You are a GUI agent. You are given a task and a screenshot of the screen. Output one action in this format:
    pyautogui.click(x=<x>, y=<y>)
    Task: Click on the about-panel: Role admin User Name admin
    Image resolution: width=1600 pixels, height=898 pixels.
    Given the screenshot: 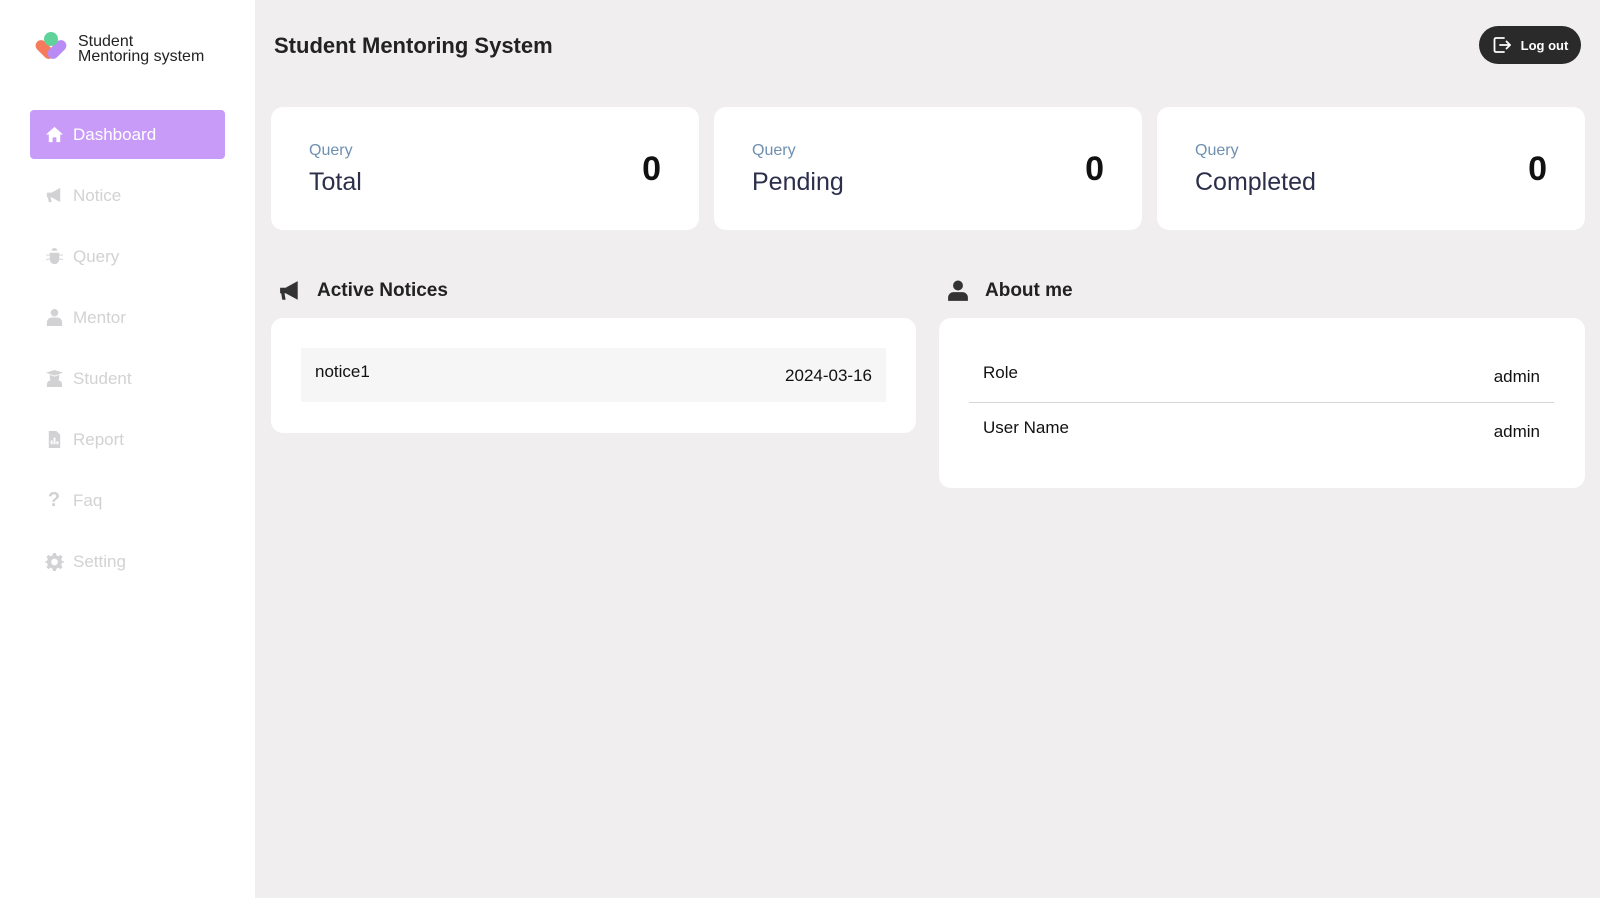 What is the action you would take?
    pyautogui.click(x=1262, y=403)
    